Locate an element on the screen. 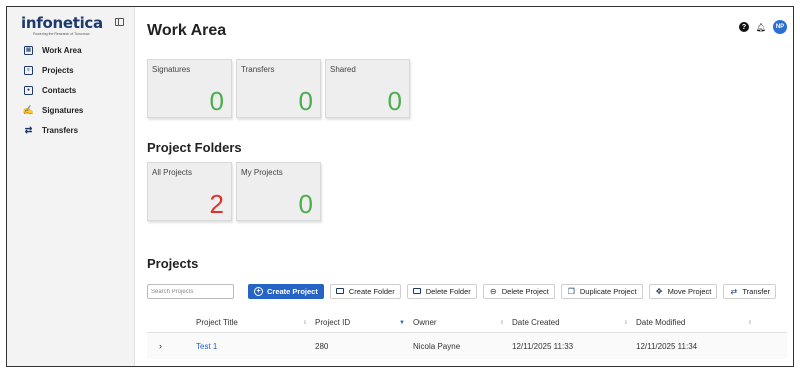 The width and height of the screenshot is (800, 373). date-created-cell: 12/11/2025 11:33 is located at coordinates (543, 346).